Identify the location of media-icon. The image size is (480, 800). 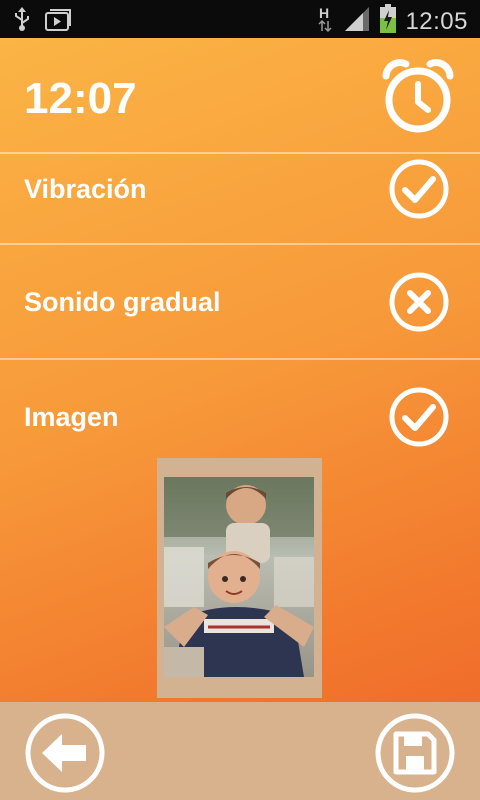
(58, 21).